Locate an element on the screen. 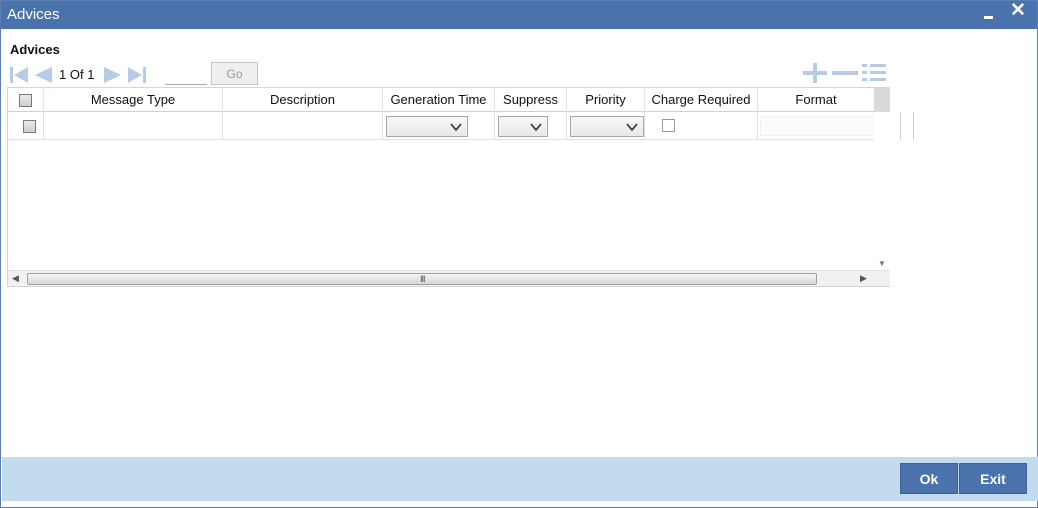 Image resolution: width=1038 pixels, height=508 pixels. page-indicator: 1 Of 1 is located at coordinates (76, 74).